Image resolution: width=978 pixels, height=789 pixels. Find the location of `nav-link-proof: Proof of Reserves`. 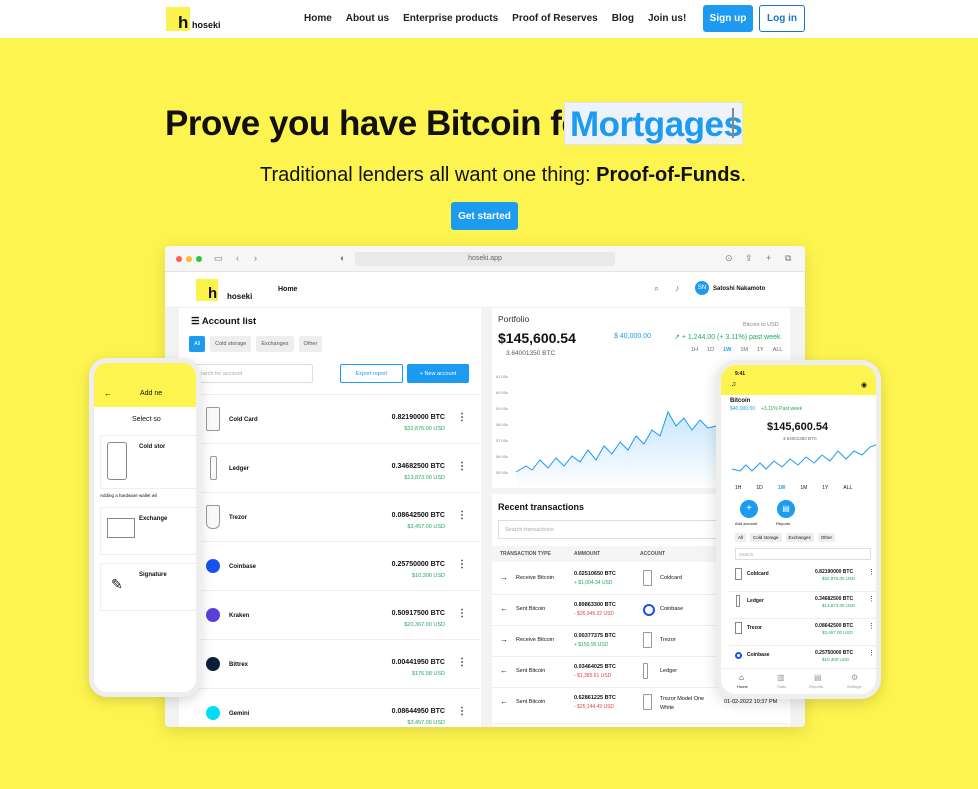

nav-link-proof: Proof of Reserves is located at coordinates (555, 18).